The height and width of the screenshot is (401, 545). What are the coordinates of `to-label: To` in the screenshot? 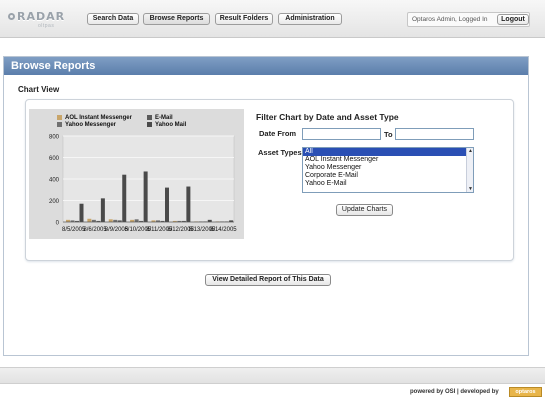 It's located at (388, 134).